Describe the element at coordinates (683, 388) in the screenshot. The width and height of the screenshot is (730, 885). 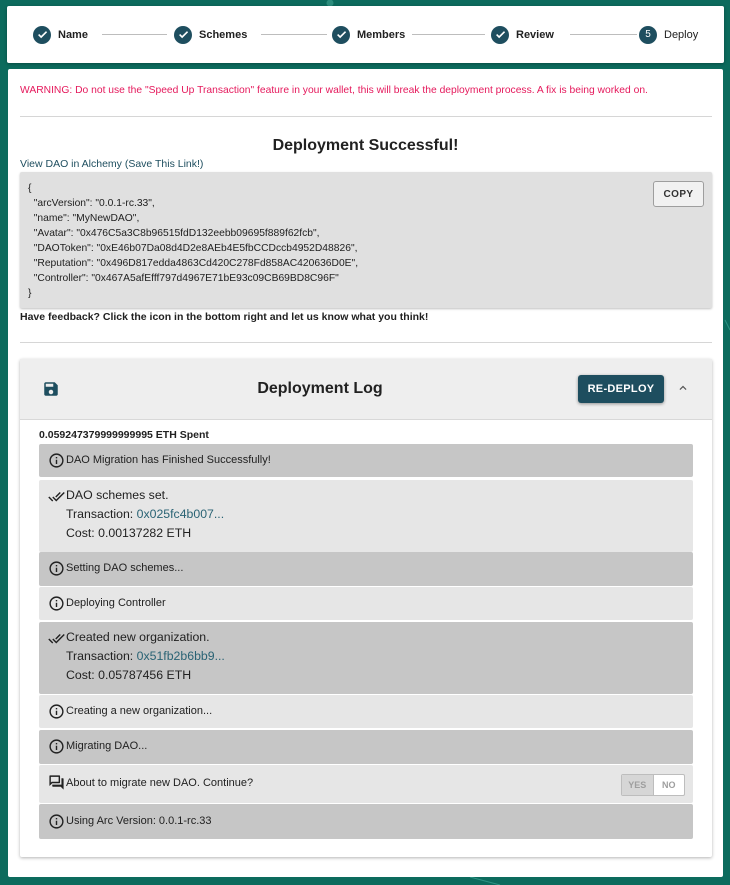
I see `chevron-up-icon` at that location.